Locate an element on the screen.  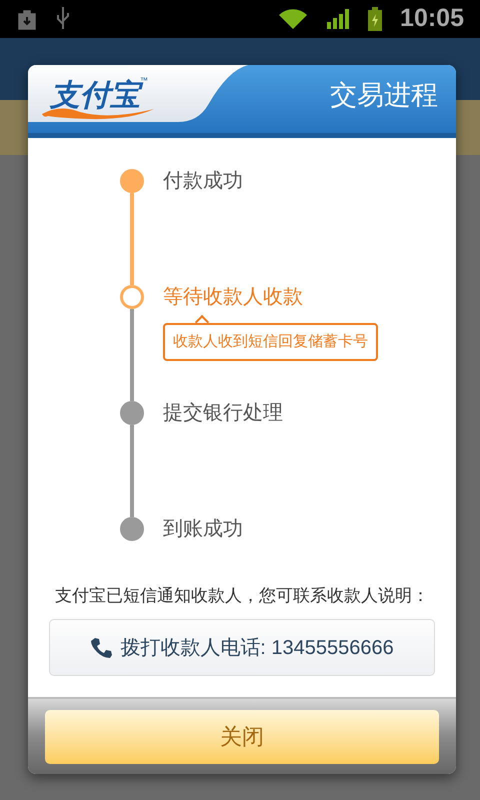
call-button: 拨打收款人电话: 13455556666 is located at coordinates (242, 647).